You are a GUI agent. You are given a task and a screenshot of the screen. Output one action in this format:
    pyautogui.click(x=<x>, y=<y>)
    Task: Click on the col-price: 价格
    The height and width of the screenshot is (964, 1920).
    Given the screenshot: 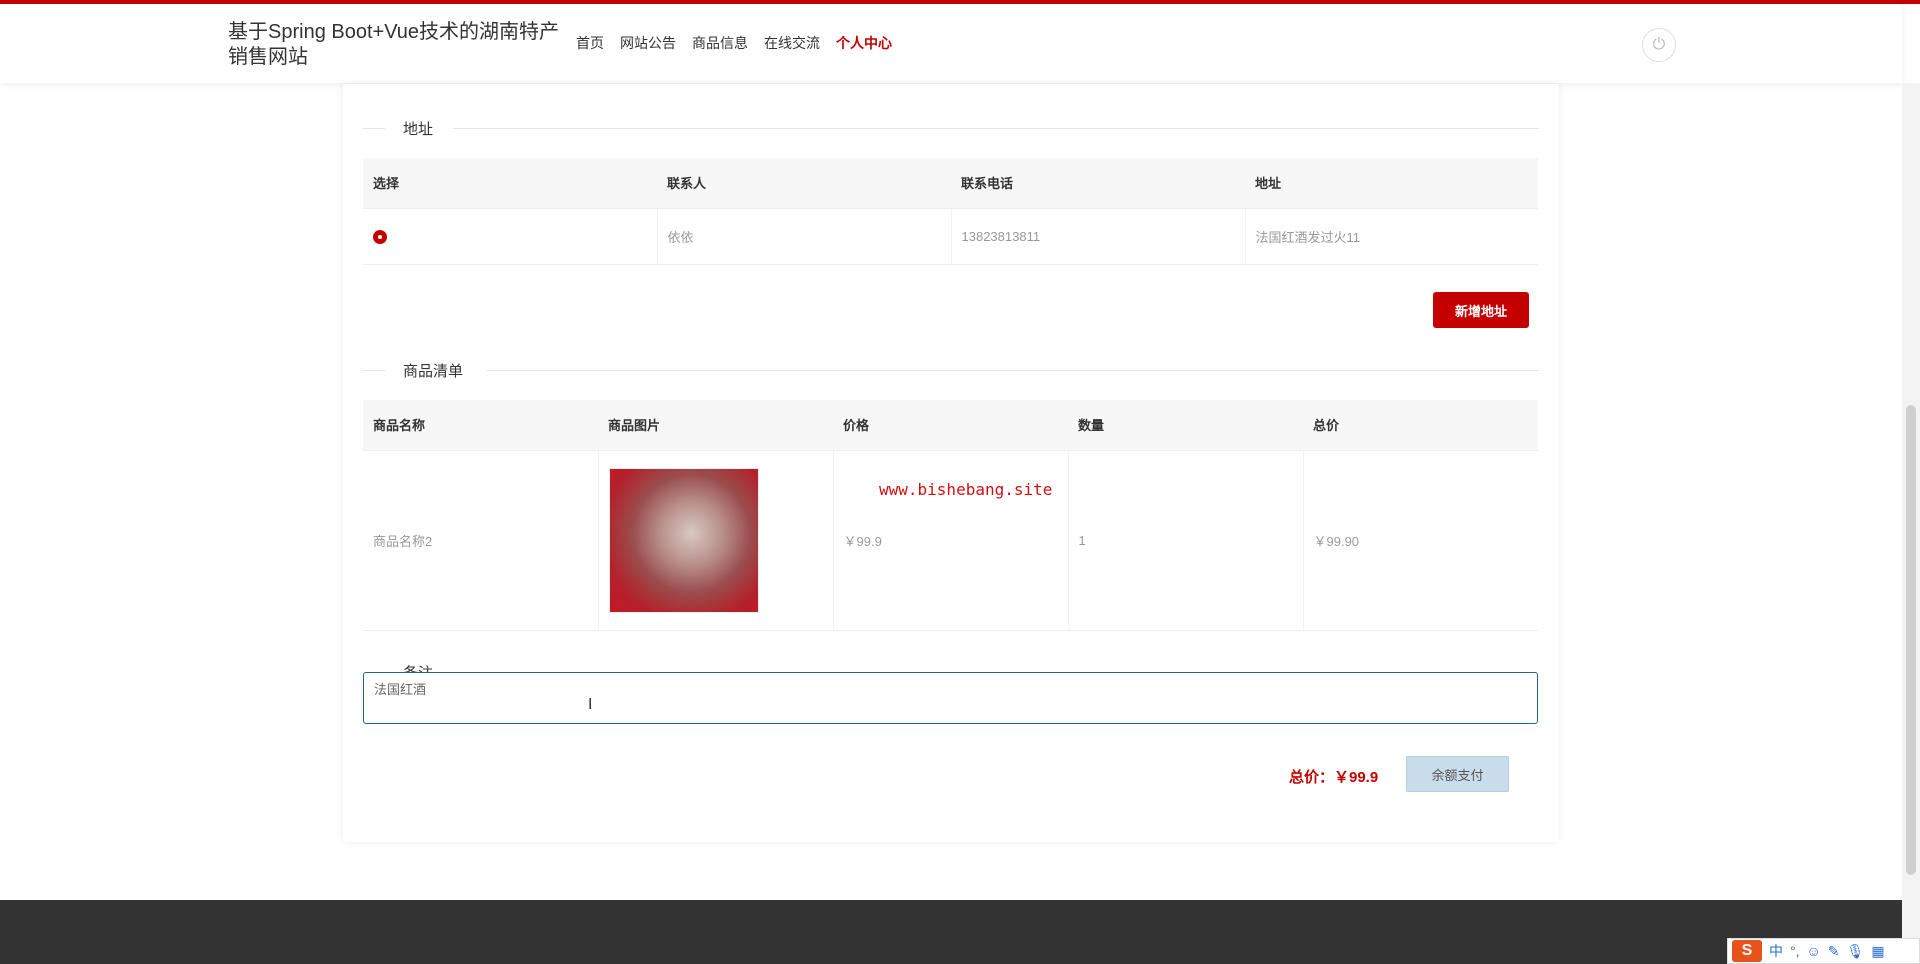 What is the action you would take?
    pyautogui.click(x=950, y=425)
    